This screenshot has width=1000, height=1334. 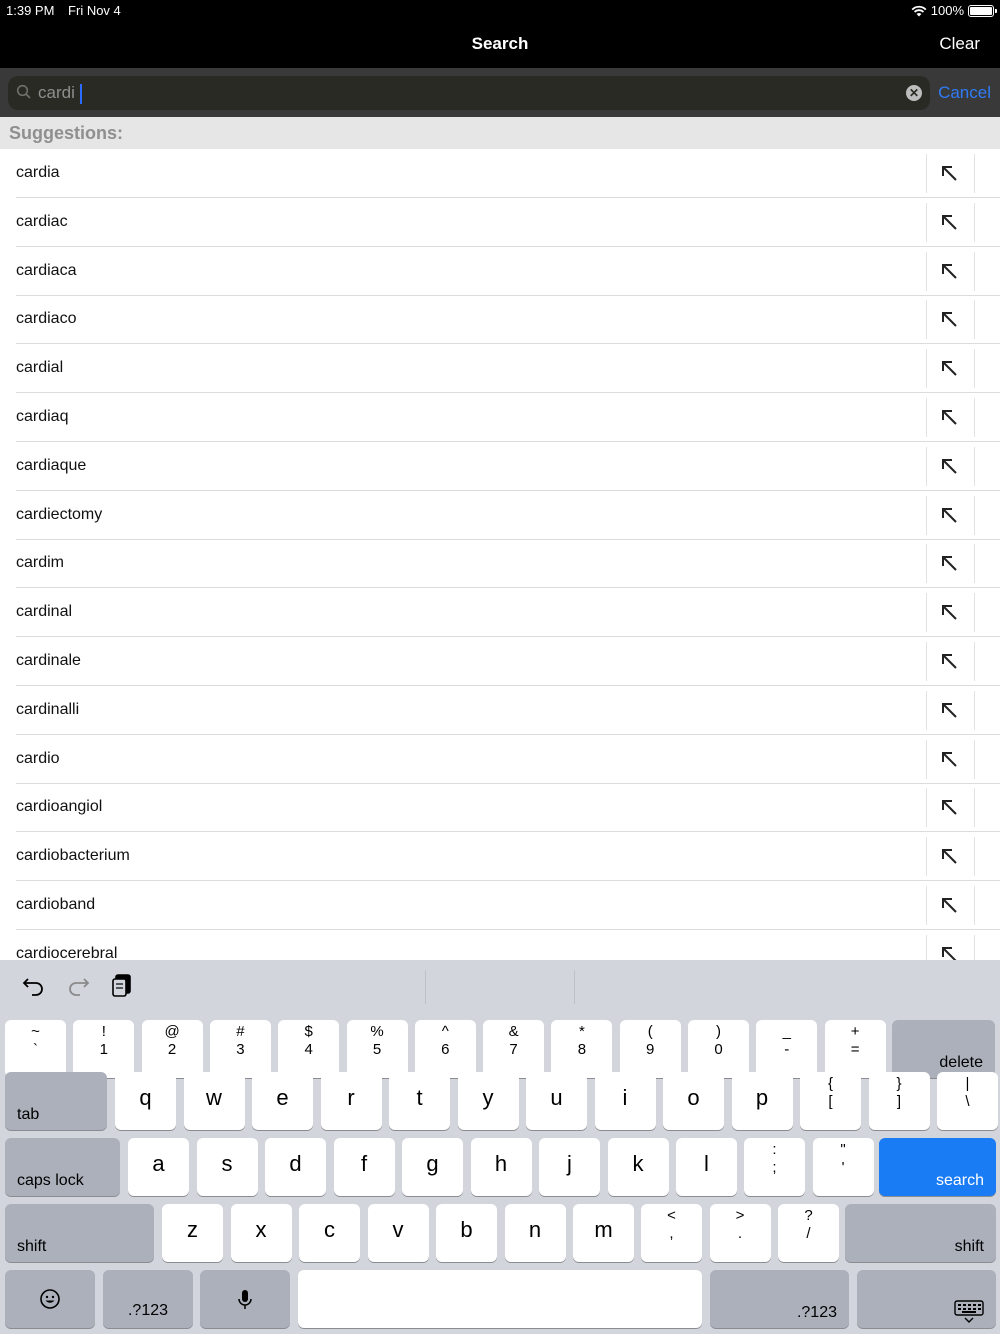 What do you see at coordinates (377, 1049) in the screenshot?
I see `key-number: % 5` at bounding box center [377, 1049].